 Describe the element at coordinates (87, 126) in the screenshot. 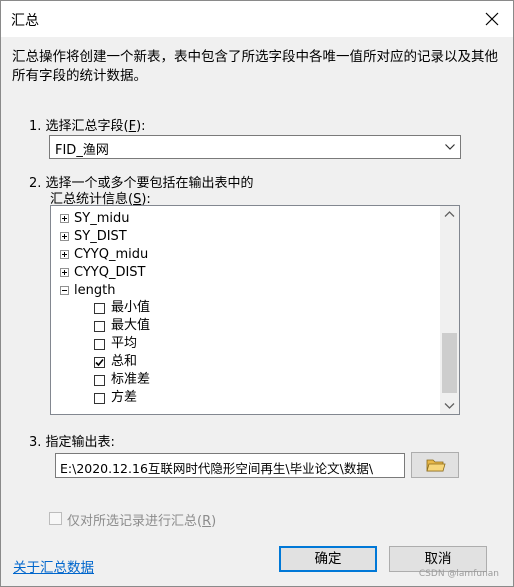

I see `summary-field-label: 1. 选择汇总字段(F):` at that location.